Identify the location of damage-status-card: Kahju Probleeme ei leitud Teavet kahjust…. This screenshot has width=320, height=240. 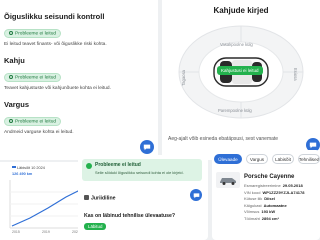
(78, 73).